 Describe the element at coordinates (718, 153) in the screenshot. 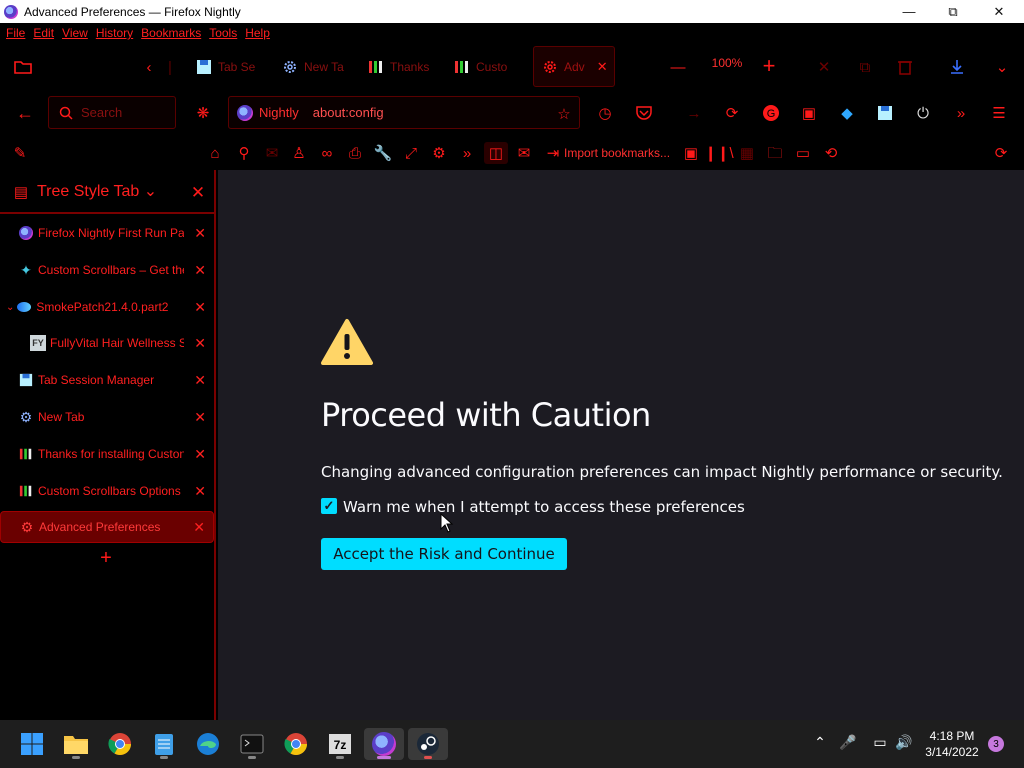

I see `library-icon: ❙❙\` at that location.